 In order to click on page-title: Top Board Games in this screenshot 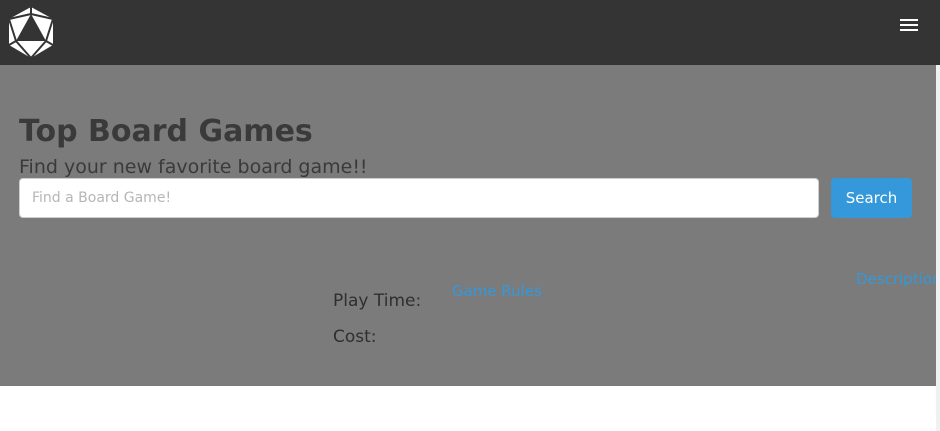, I will do `click(166, 131)`.